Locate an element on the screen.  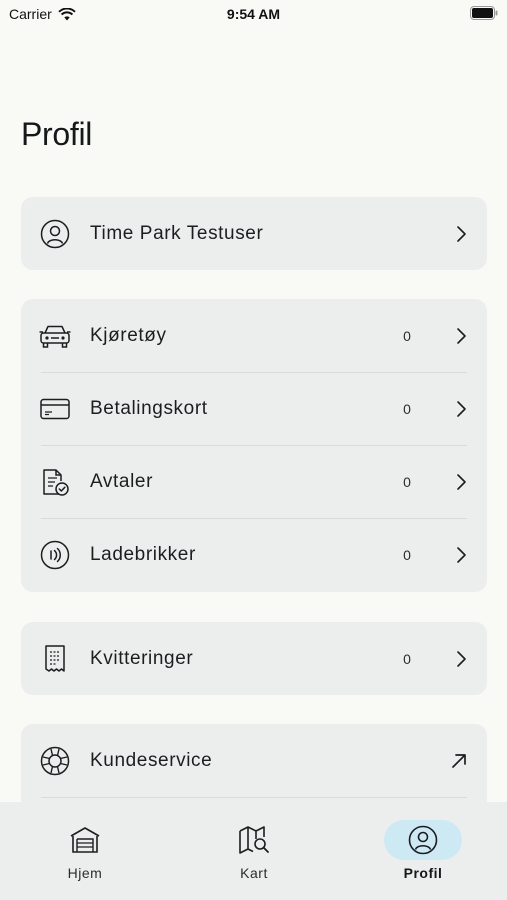
garage-icon is located at coordinates (85, 840).